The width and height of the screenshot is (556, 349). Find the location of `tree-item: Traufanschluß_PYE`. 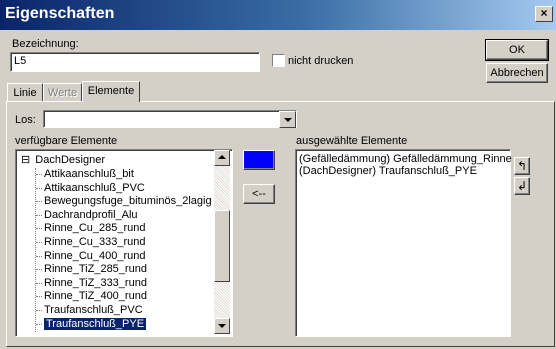

tree-item: Traufanschluß_PYE is located at coordinates (95, 323).